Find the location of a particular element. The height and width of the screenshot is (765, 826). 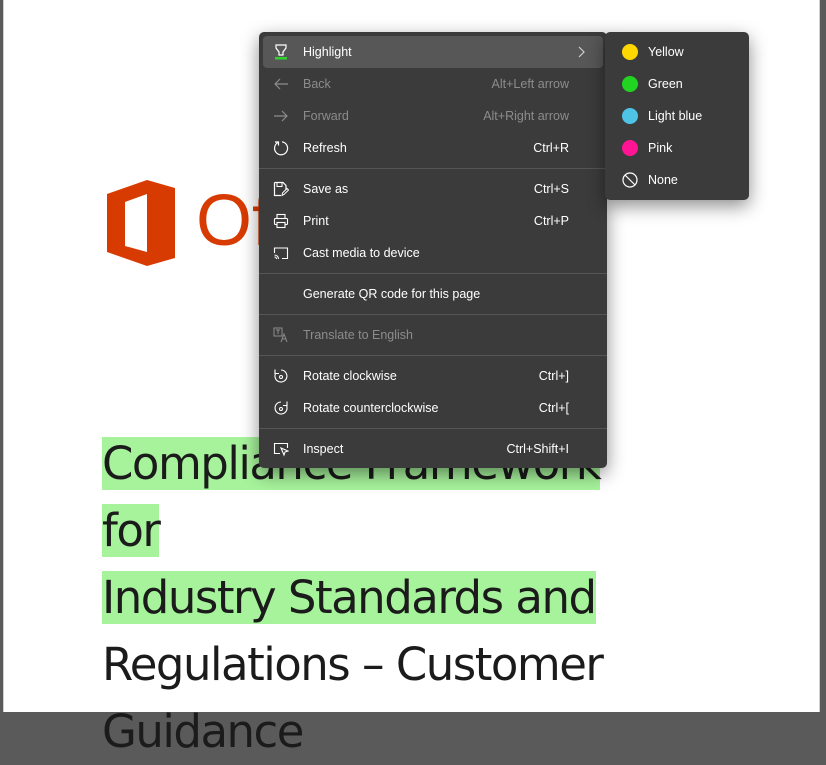

menu-item-shortcut: Ctrl+] is located at coordinates (553, 376).